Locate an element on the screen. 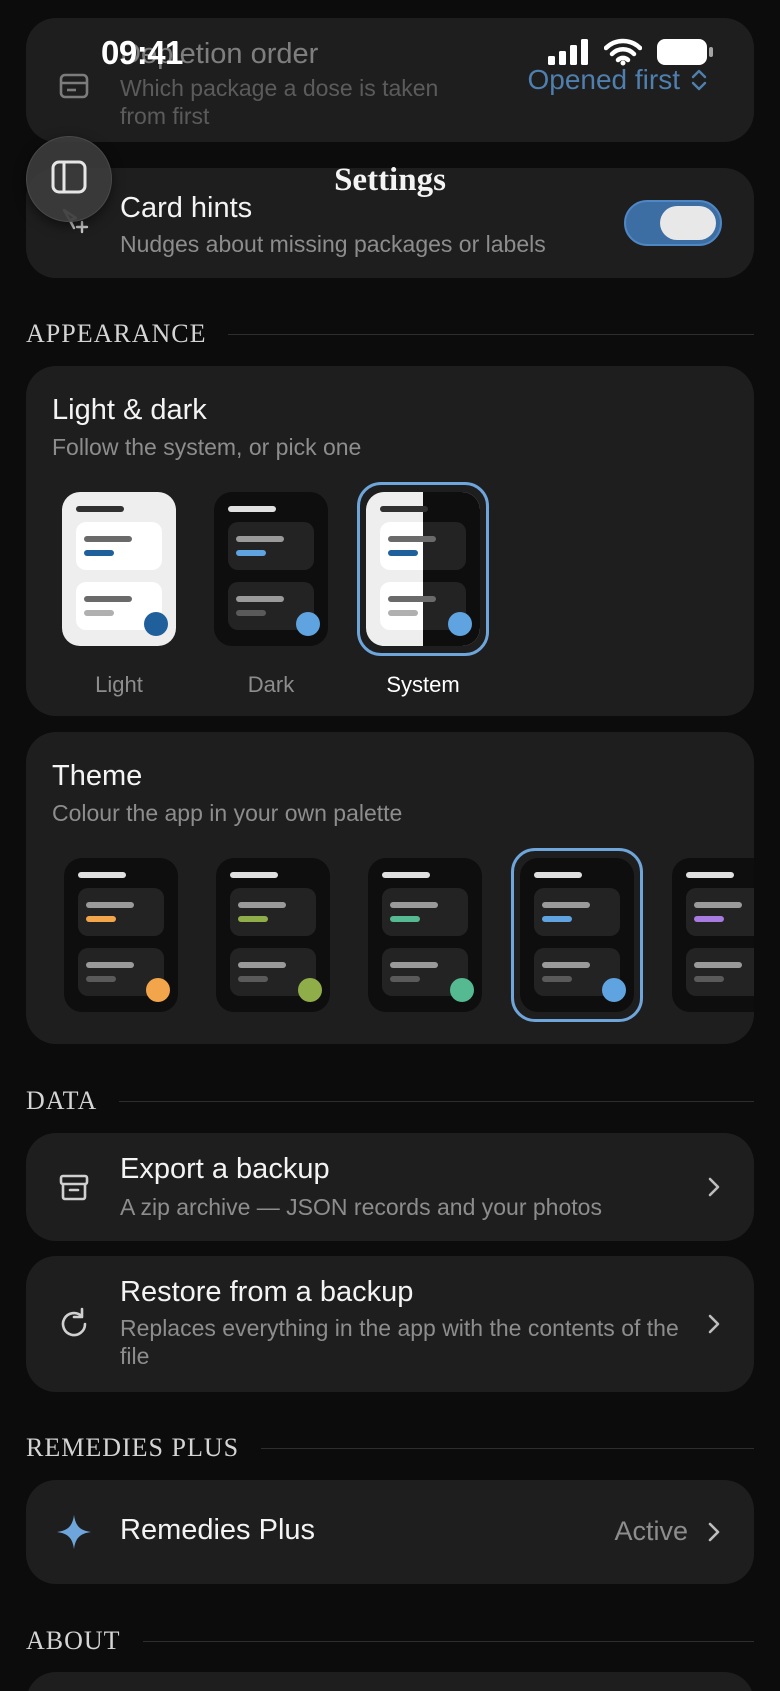  remedies-plus-row: Remedies Plus Active is located at coordinates (390, 1532).